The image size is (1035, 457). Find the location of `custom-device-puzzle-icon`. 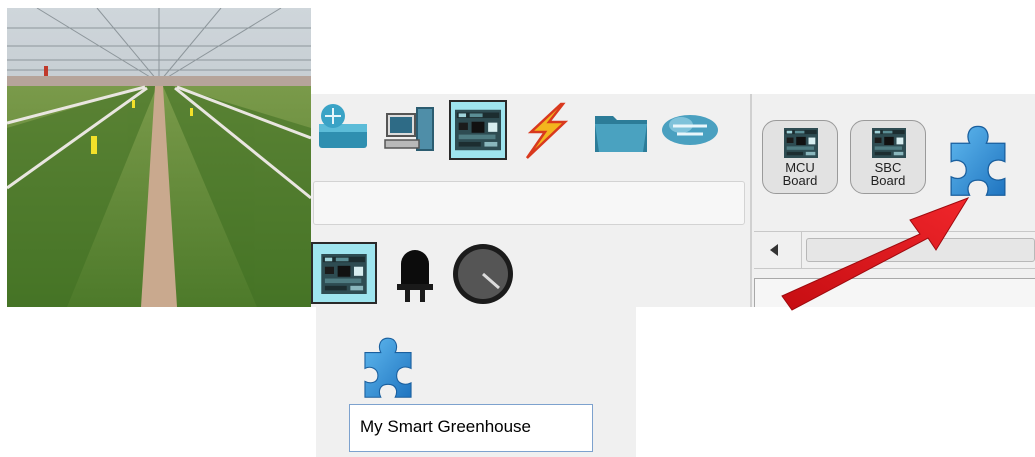

custom-device-puzzle-icon is located at coordinates (388, 367).